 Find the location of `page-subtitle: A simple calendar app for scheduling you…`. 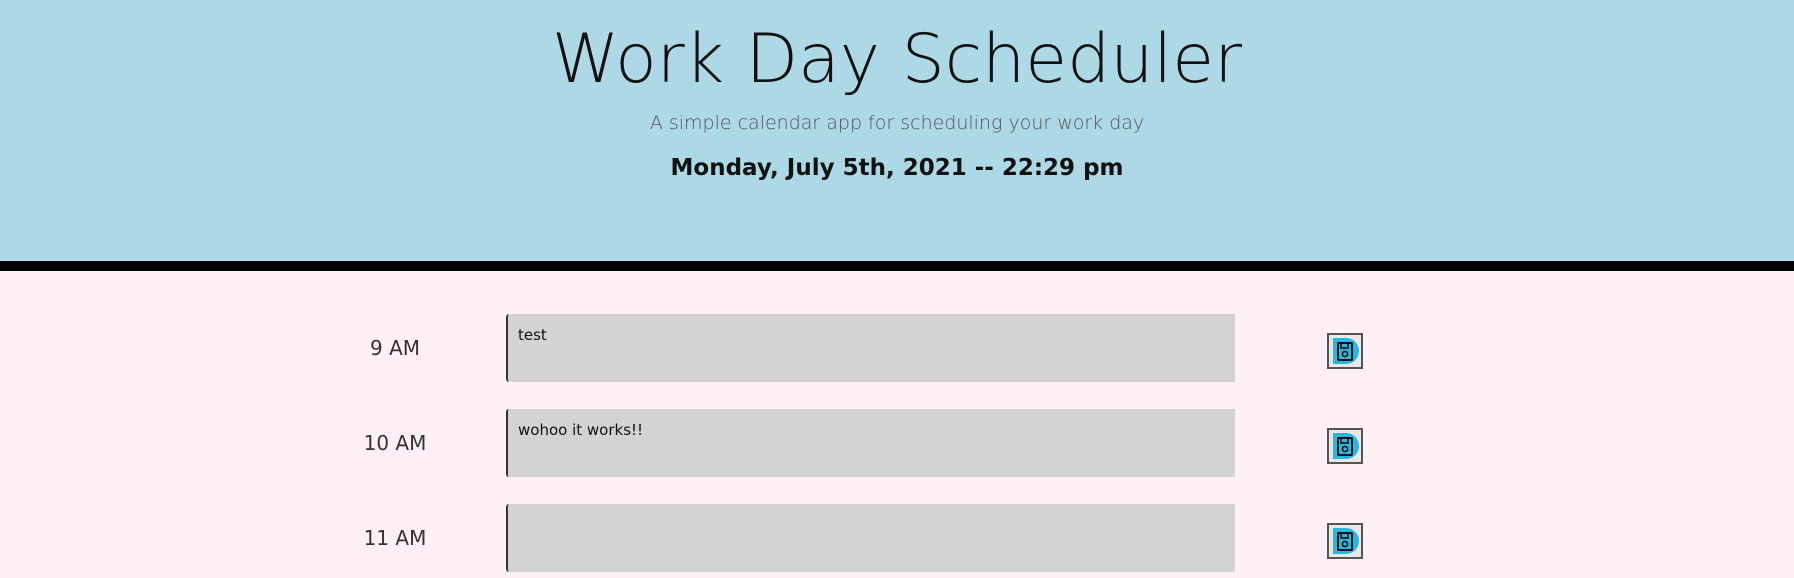

page-subtitle: A simple calendar app for scheduling you… is located at coordinates (897, 123).